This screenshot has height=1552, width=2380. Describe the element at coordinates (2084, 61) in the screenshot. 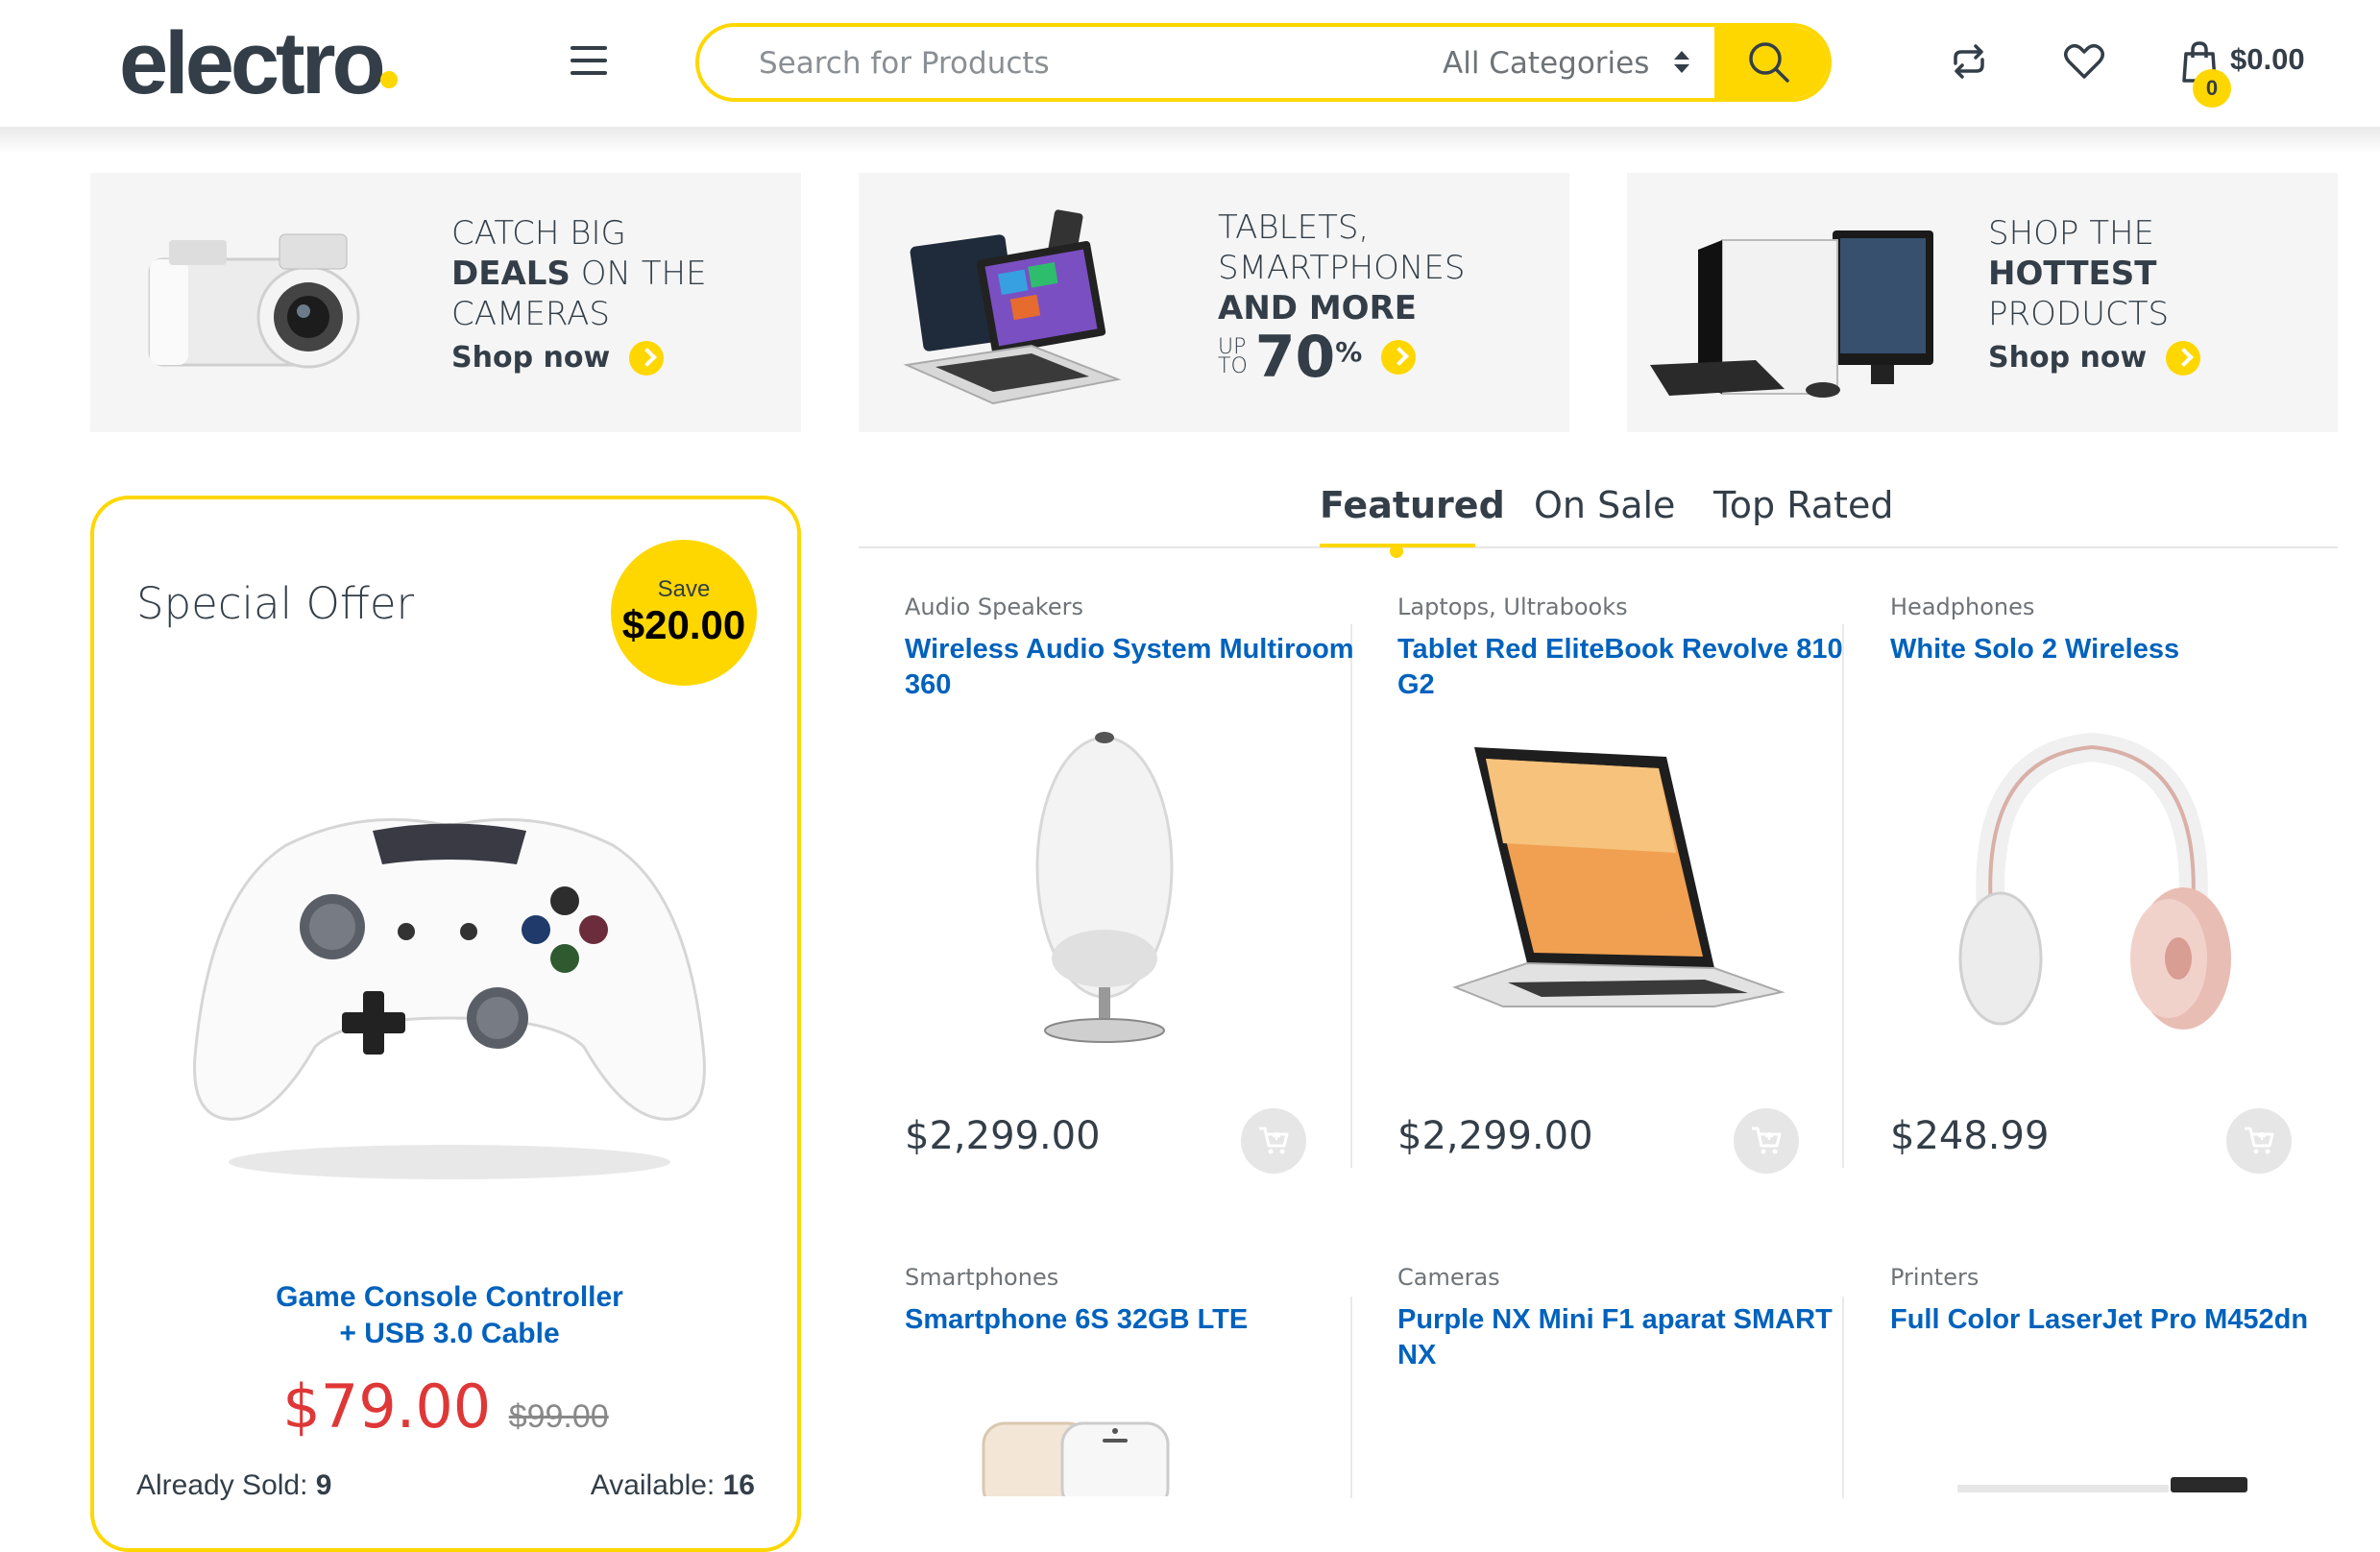

I see `heart-icon` at that location.